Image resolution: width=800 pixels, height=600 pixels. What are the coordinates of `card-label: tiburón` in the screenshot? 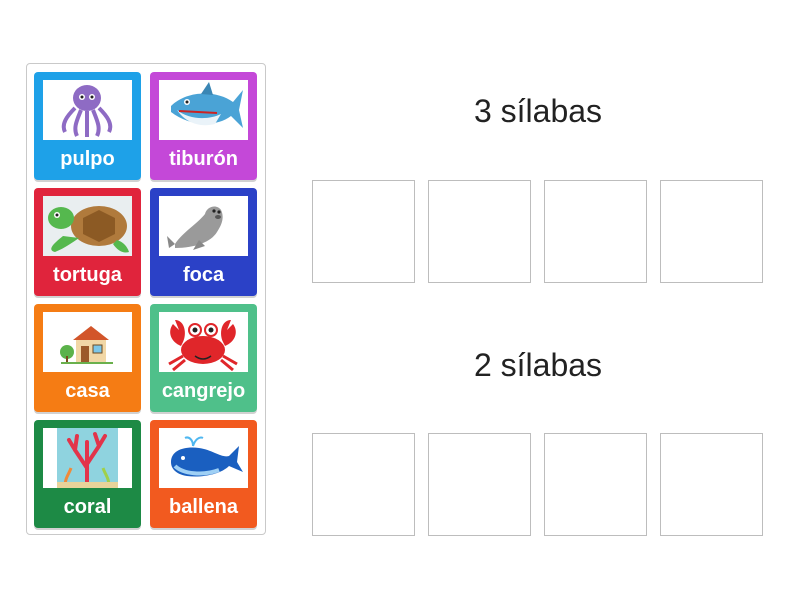 It's located at (203, 159).